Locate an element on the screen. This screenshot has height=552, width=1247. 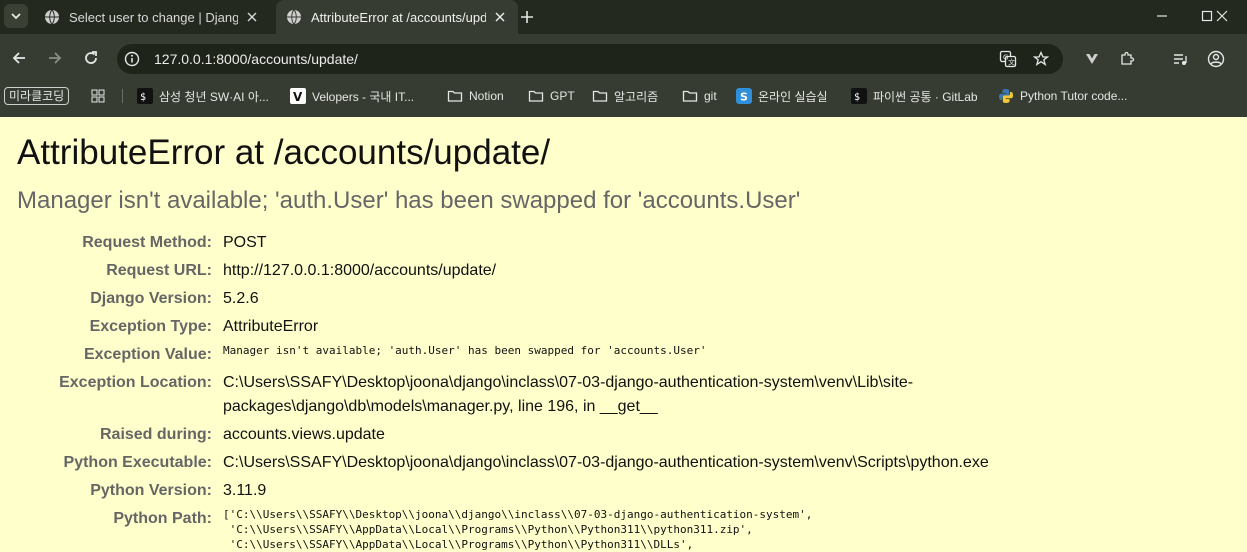
bookmark-label: 미라클코딩 is located at coordinates (37, 96).